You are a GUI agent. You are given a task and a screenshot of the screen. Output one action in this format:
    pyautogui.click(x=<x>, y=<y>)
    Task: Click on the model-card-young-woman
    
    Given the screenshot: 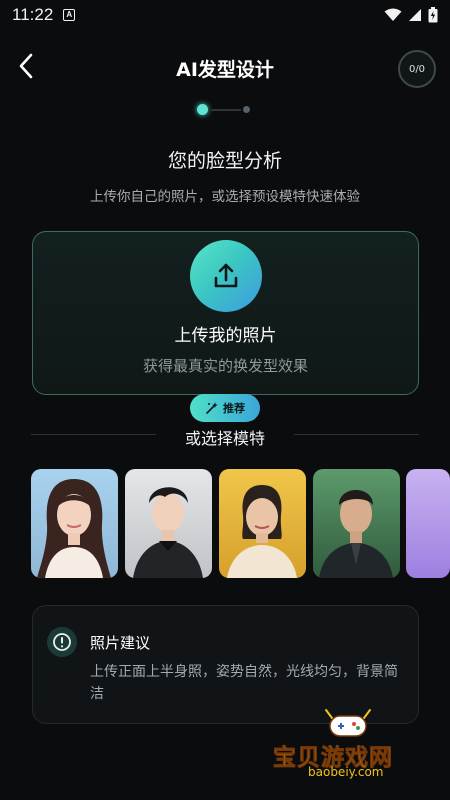 What is the action you would take?
    pyautogui.click(x=74, y=523)
    